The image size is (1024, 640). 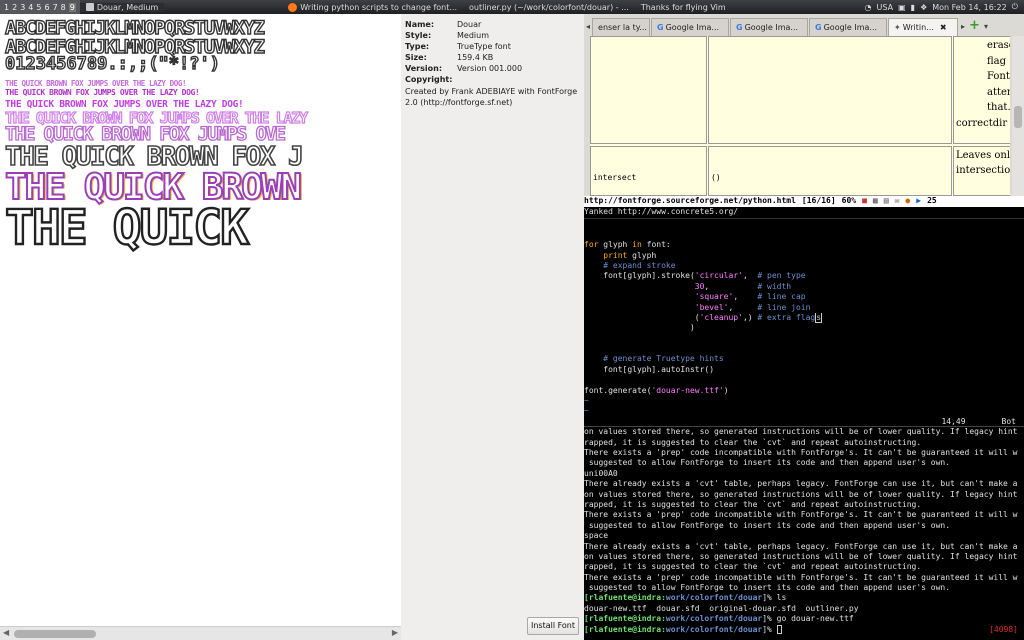 What do you see at coordinates (969, 7) in the screenshot?
I see `clock: Mon Feb 14, 16:22` at bounding box center [969, 7].